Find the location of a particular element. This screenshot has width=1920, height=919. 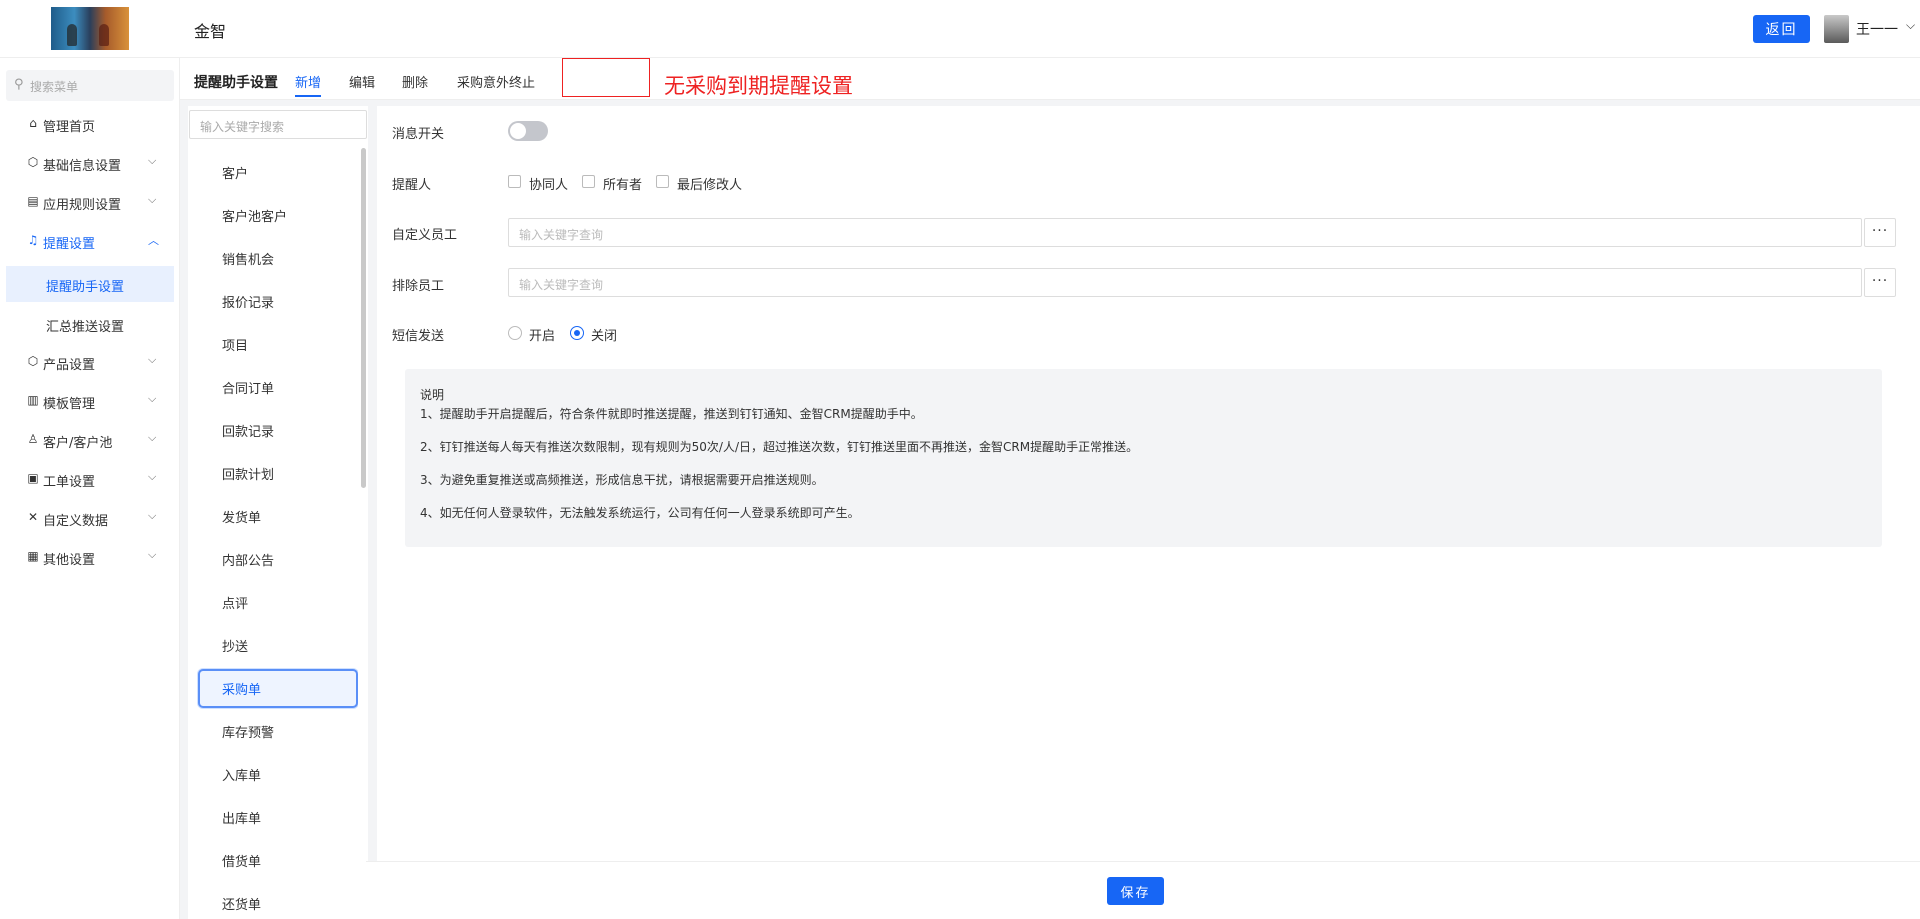

exclude-staff-input: 输入关键字查询 is located at coordinates (1185, 282).